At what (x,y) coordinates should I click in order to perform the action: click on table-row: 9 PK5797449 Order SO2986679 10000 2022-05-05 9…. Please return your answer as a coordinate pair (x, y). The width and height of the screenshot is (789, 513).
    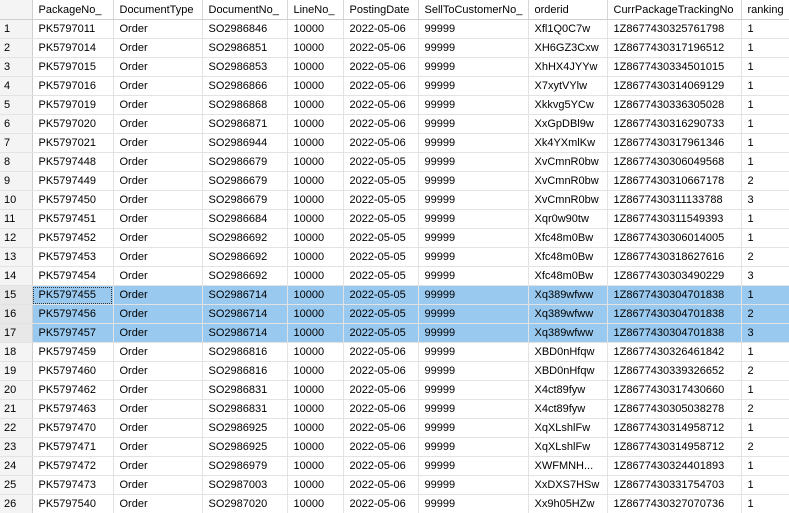
    Looking at the image, I should click on (394, 181).